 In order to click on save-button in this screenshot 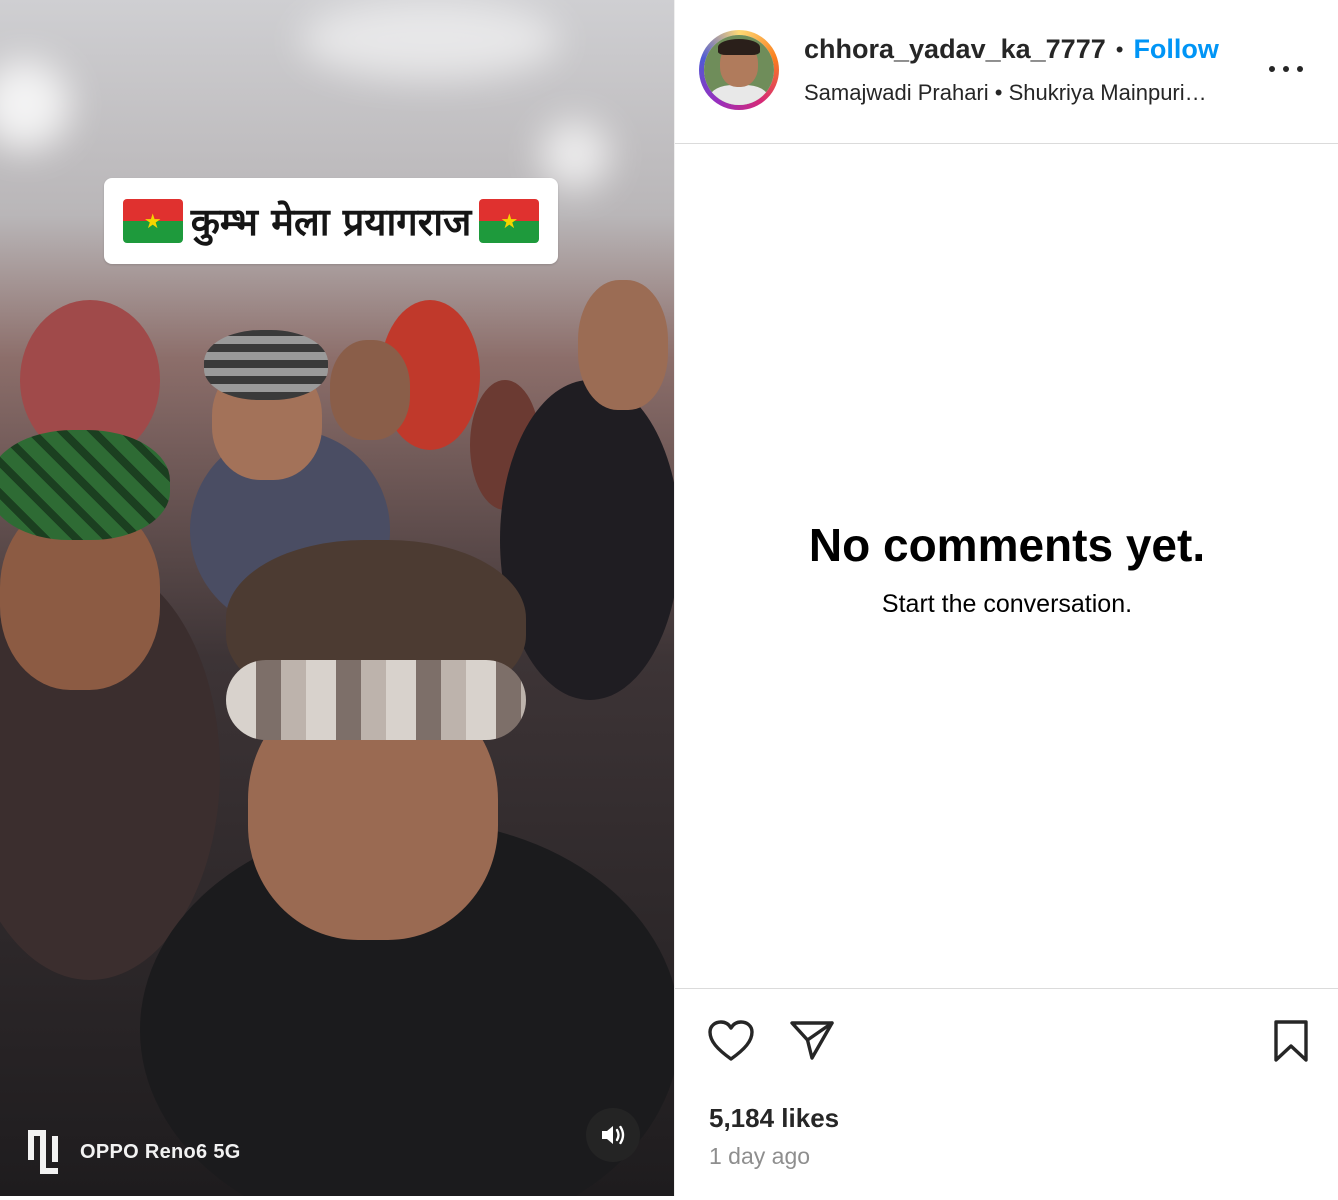, I will do `click(1291, 1041)`.